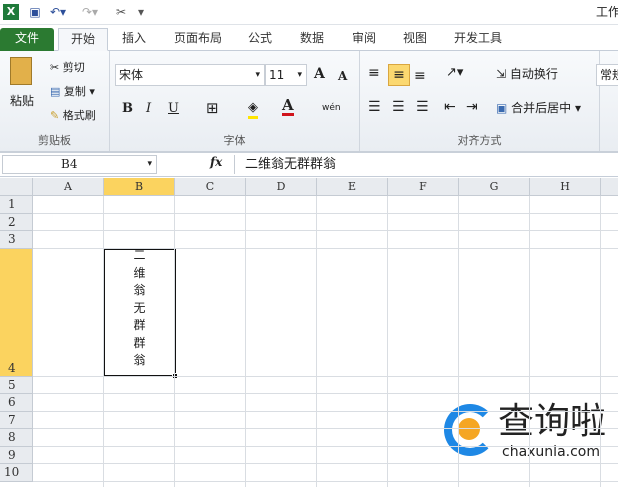  I want to click on watermark-text: 查询啦, so click(552, 421).